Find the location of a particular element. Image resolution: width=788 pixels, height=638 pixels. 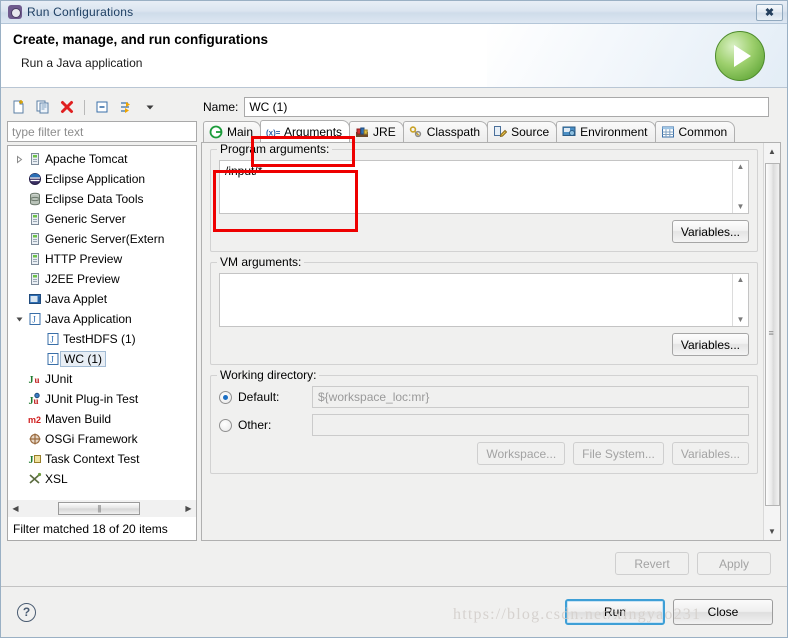

run-button: Run is located at coordinates (615, 612).